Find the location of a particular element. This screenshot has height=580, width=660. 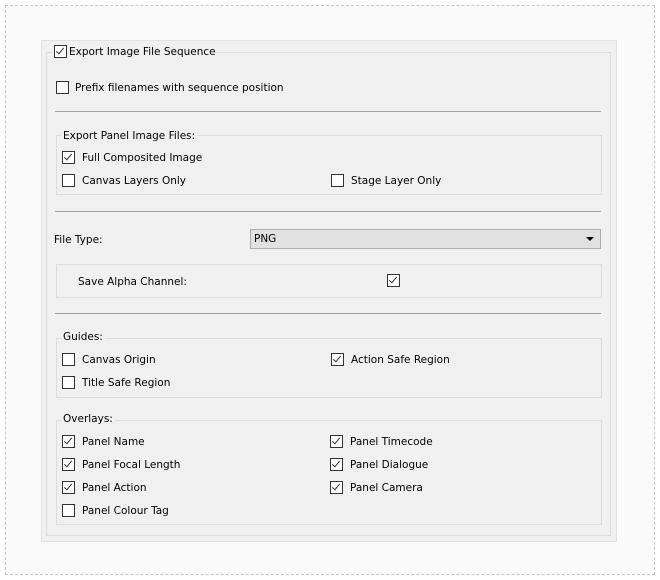

title-safe-label: Title Safe Region is located at coordinates (126, 383).